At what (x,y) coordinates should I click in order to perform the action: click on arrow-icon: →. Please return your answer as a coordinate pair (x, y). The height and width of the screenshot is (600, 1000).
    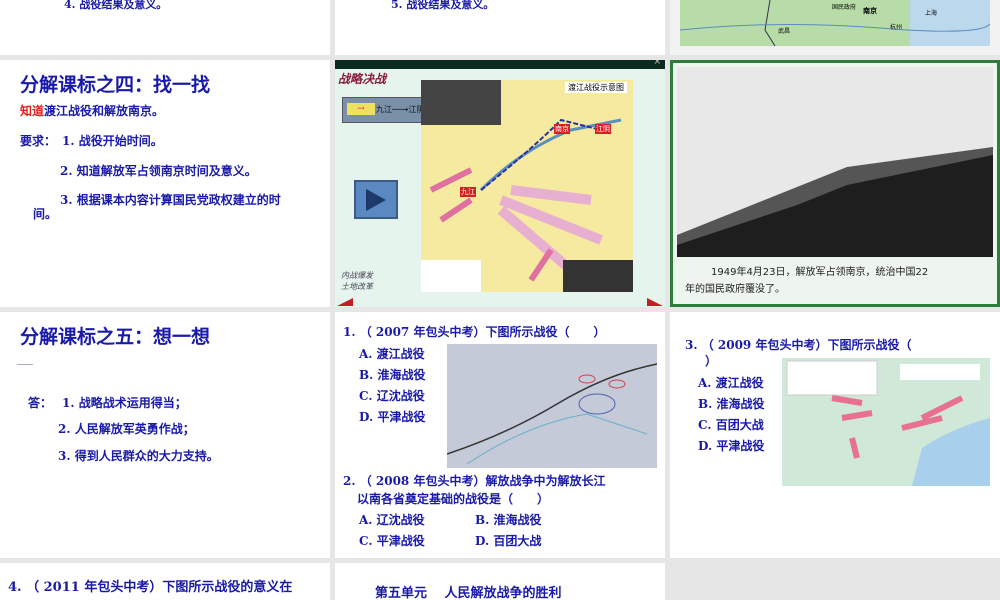
    Looking at the image, I should click on (361, 109).